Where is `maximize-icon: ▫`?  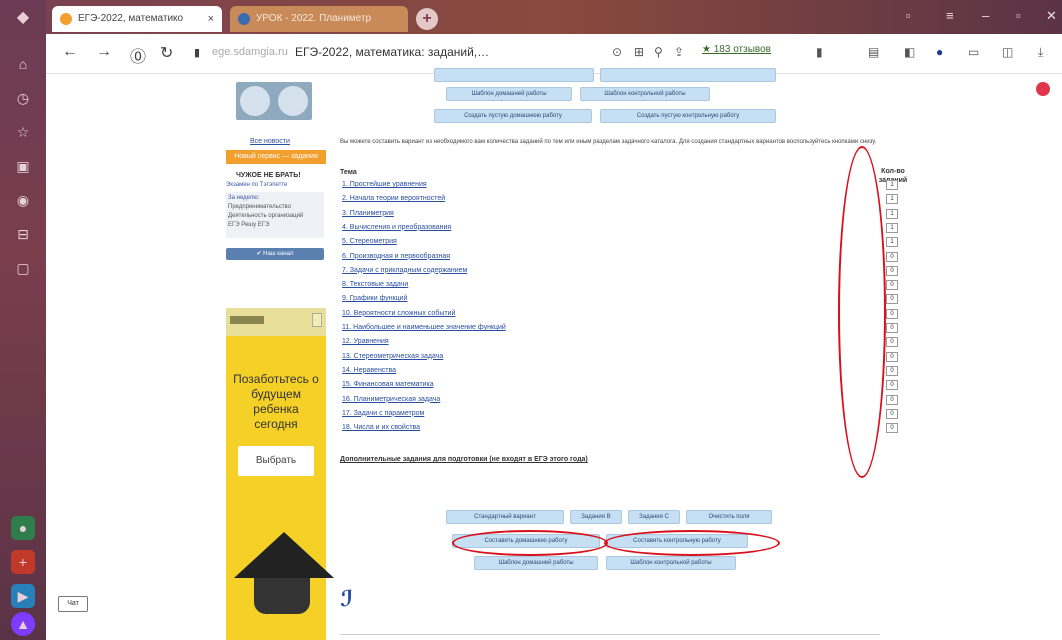
maximize-icon: ▫ is located at coordinates (1018, 15).